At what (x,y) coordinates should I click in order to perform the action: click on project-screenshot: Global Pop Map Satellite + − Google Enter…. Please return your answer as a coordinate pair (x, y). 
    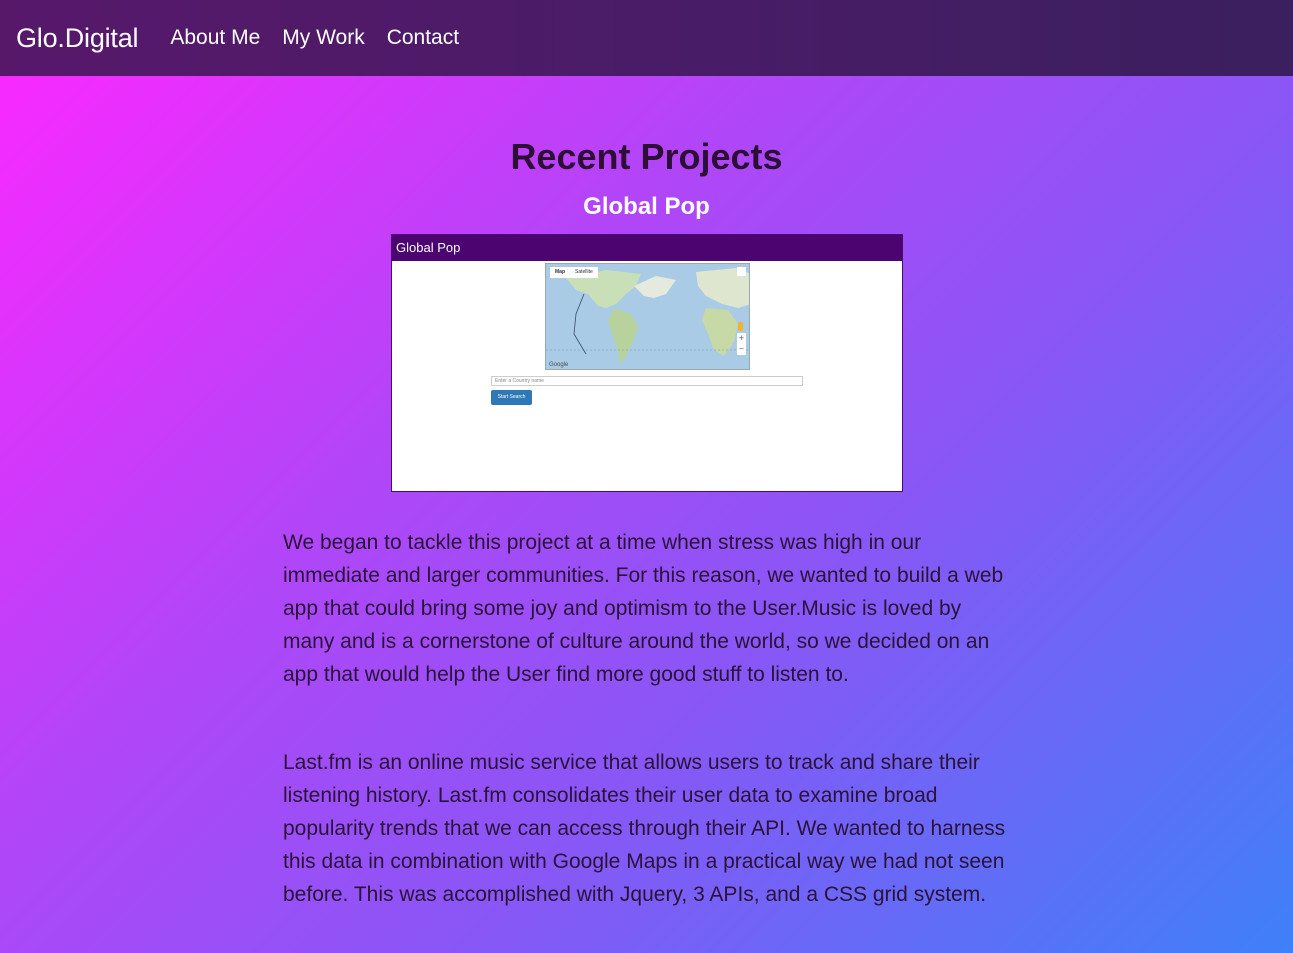
    Looking at the image, I should click on (647, 363).